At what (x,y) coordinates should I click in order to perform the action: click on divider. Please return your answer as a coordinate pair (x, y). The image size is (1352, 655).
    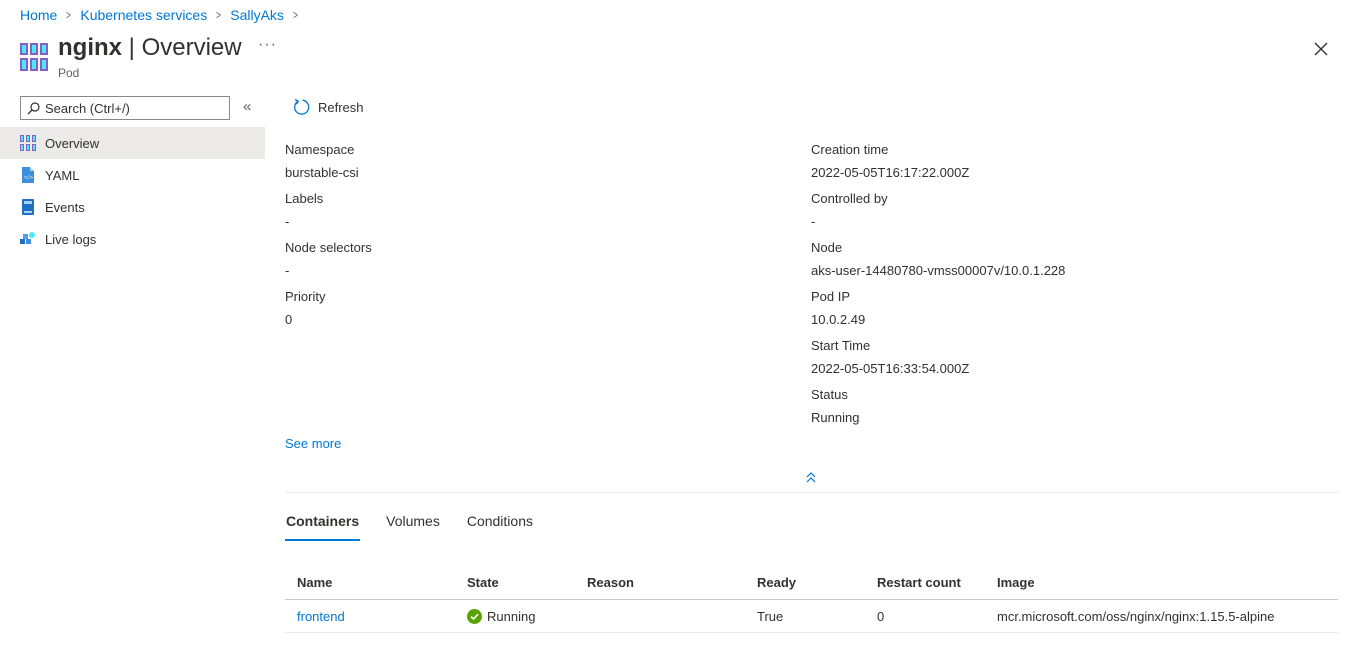
    Looking at the image, I should click on (811, 492).